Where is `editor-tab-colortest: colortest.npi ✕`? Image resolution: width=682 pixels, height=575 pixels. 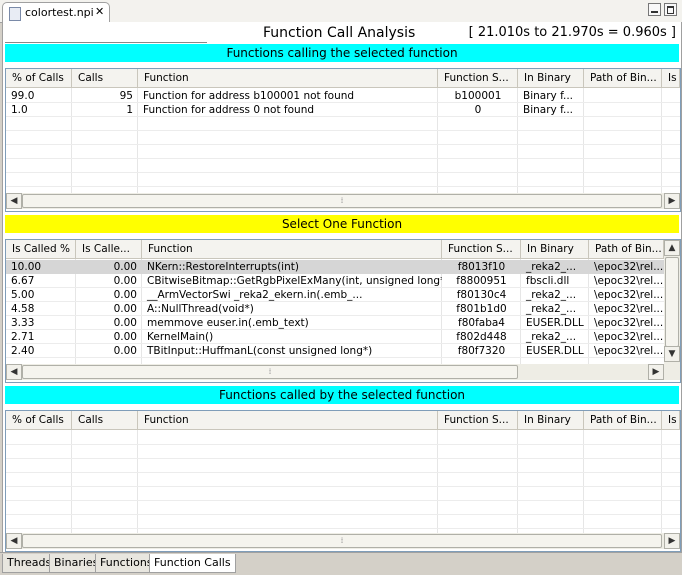 editor-tab-colortest: colortest.npi ✕ is located at coordinates (56, 12).